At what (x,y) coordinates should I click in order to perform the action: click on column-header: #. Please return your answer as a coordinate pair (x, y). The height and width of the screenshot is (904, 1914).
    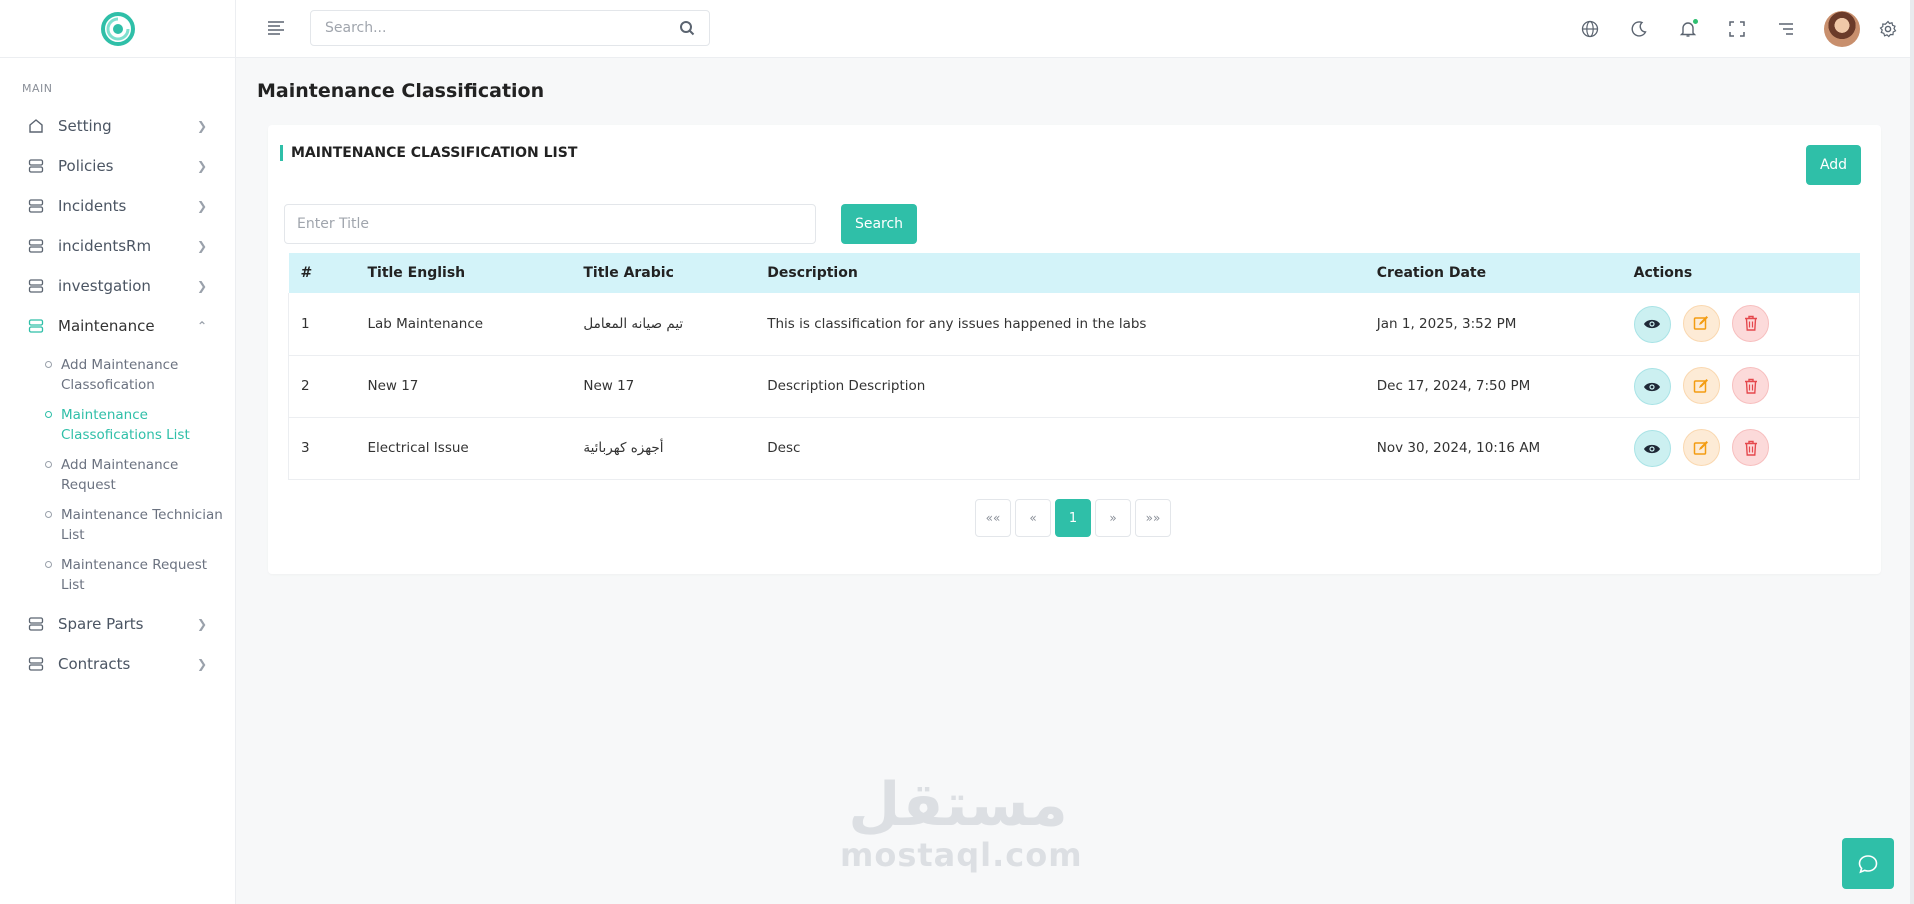
    Looking at the image, I should click on (306, 273).